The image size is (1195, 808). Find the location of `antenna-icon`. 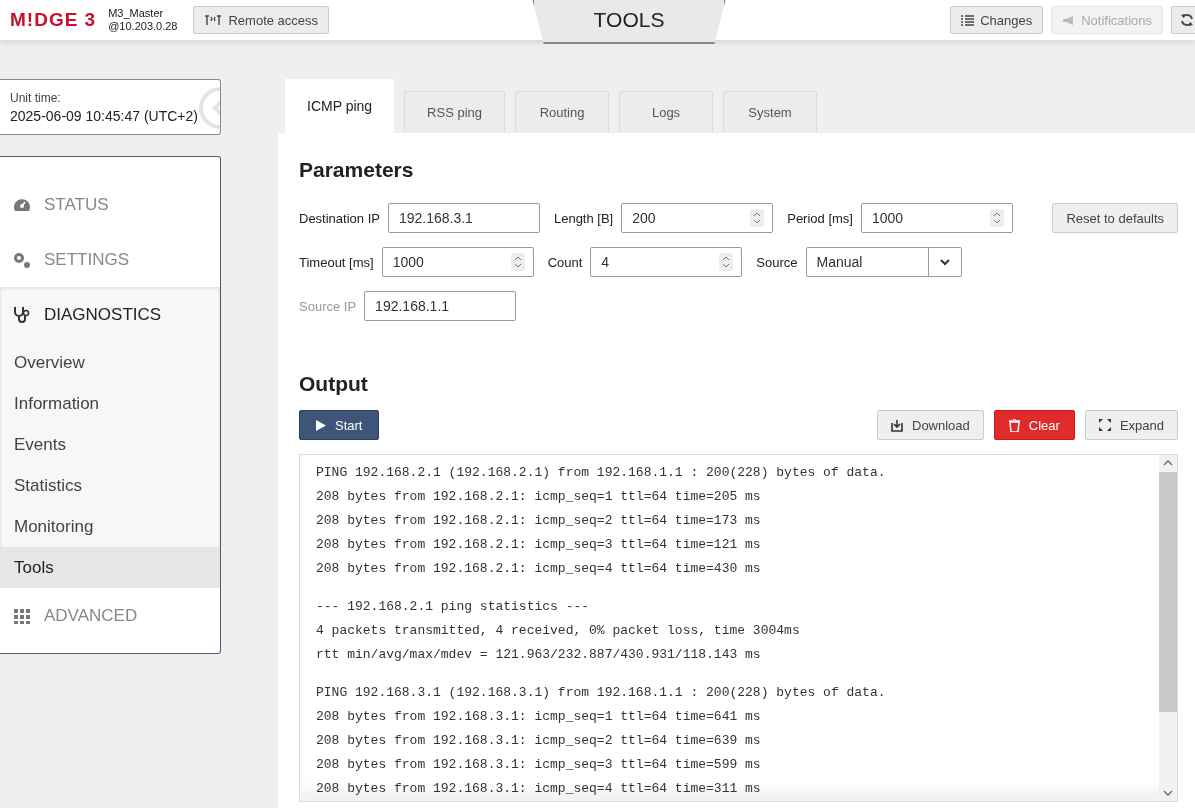

antenna-icon is located at coordinates (213, 20).